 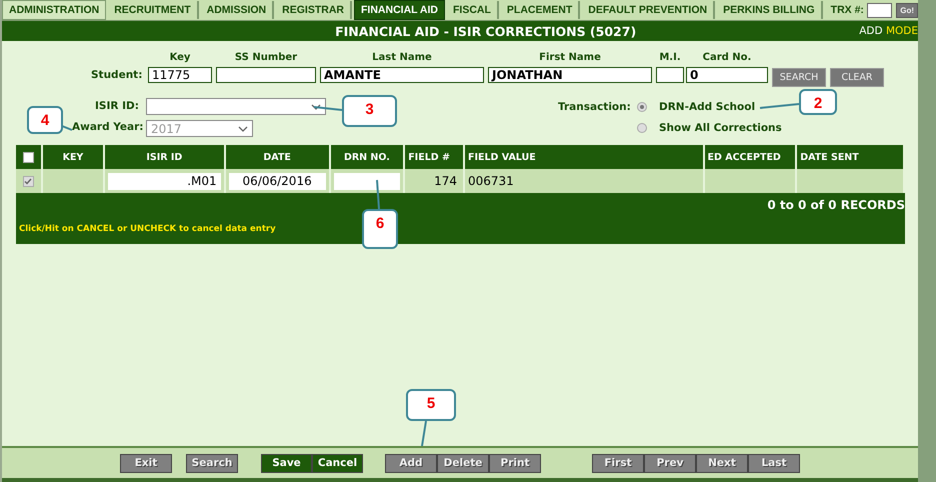 I want to click on isir-id-input: .M01, so click(x=164, y=181).